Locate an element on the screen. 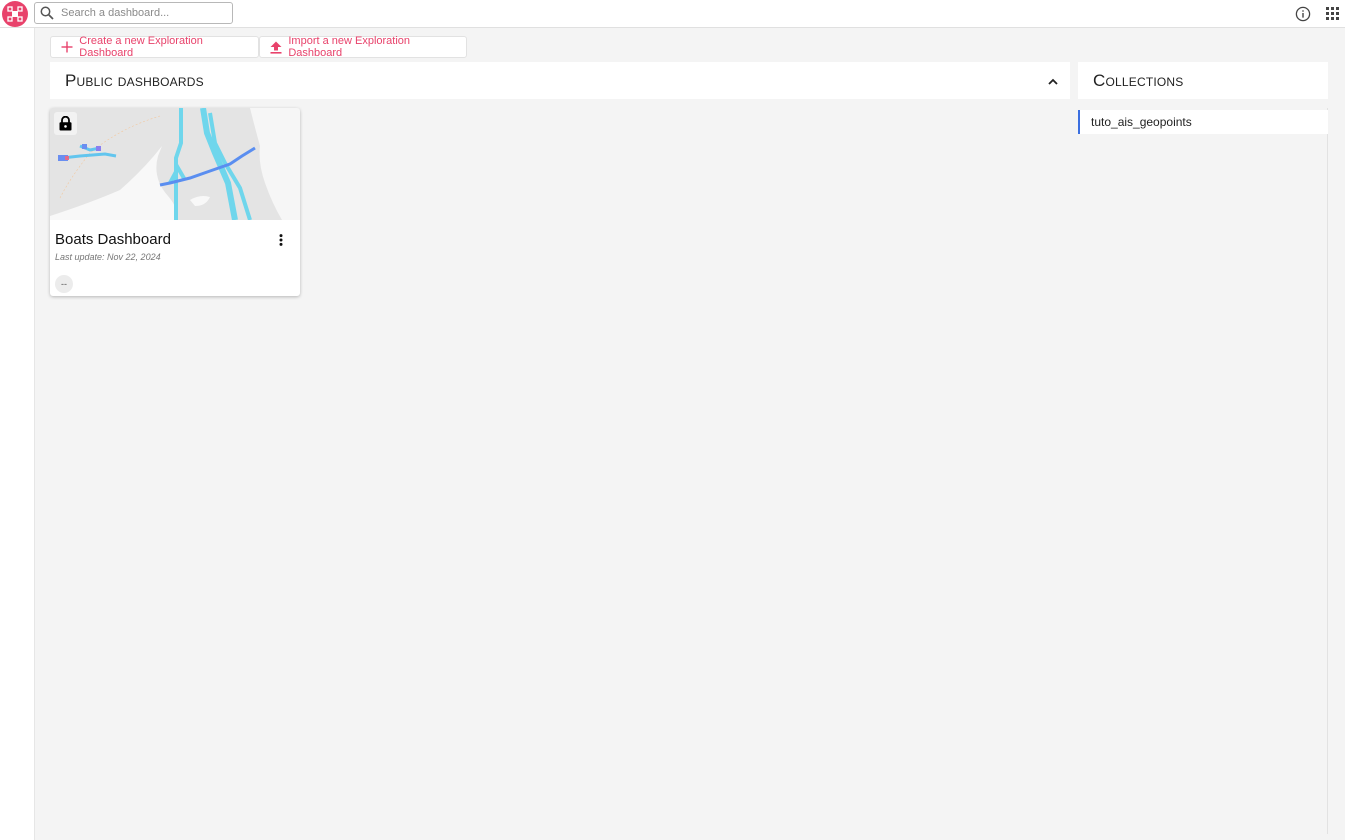  apps-grid-icon is located at coordinates (1333, 14).